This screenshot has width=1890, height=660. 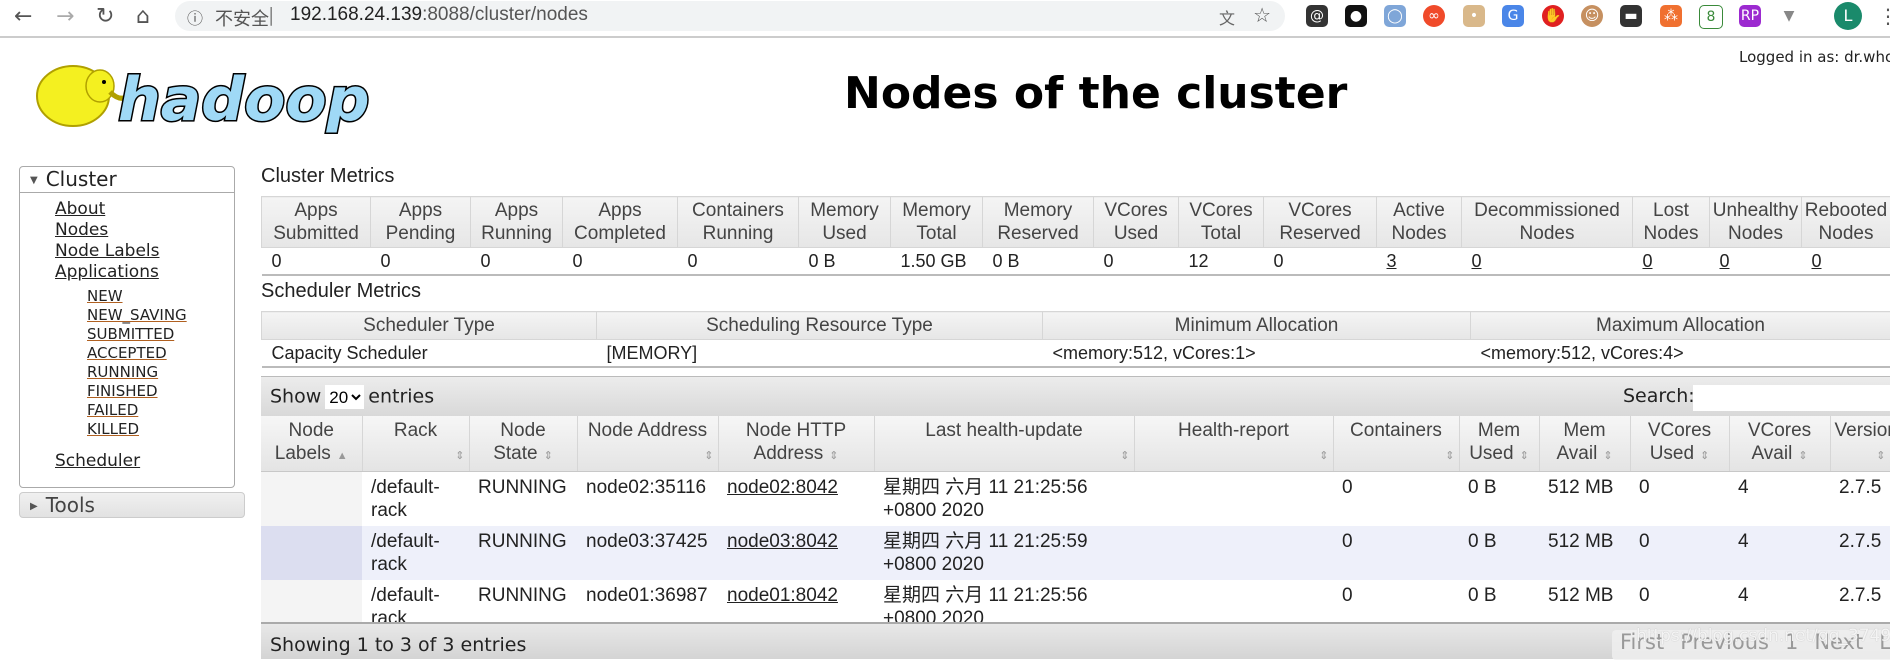 What do you see at coordinates (1395, 16) in the screenshot?
I see `extension-icon-circle: ◯` at bounding box center [1395, 16].